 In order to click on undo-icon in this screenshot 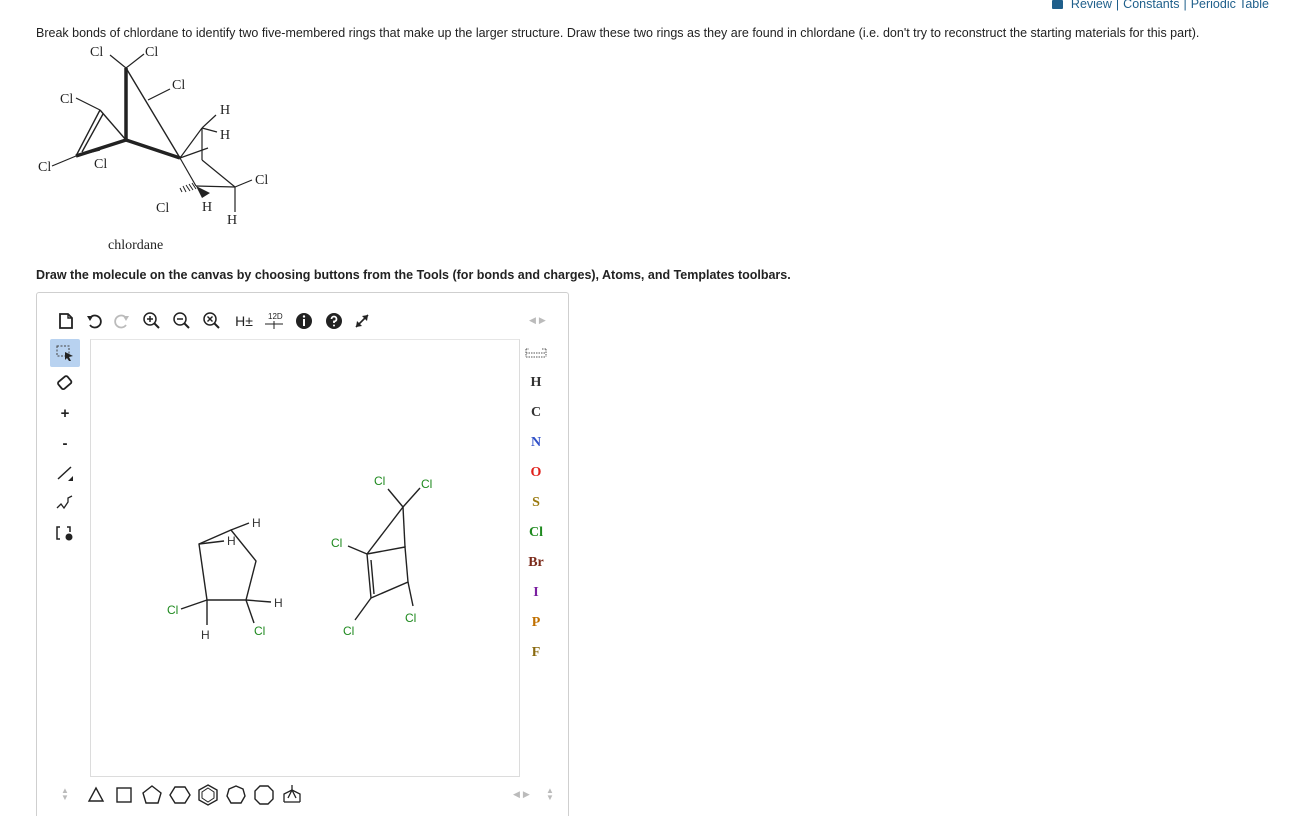, I will do `click(94, 321)`.